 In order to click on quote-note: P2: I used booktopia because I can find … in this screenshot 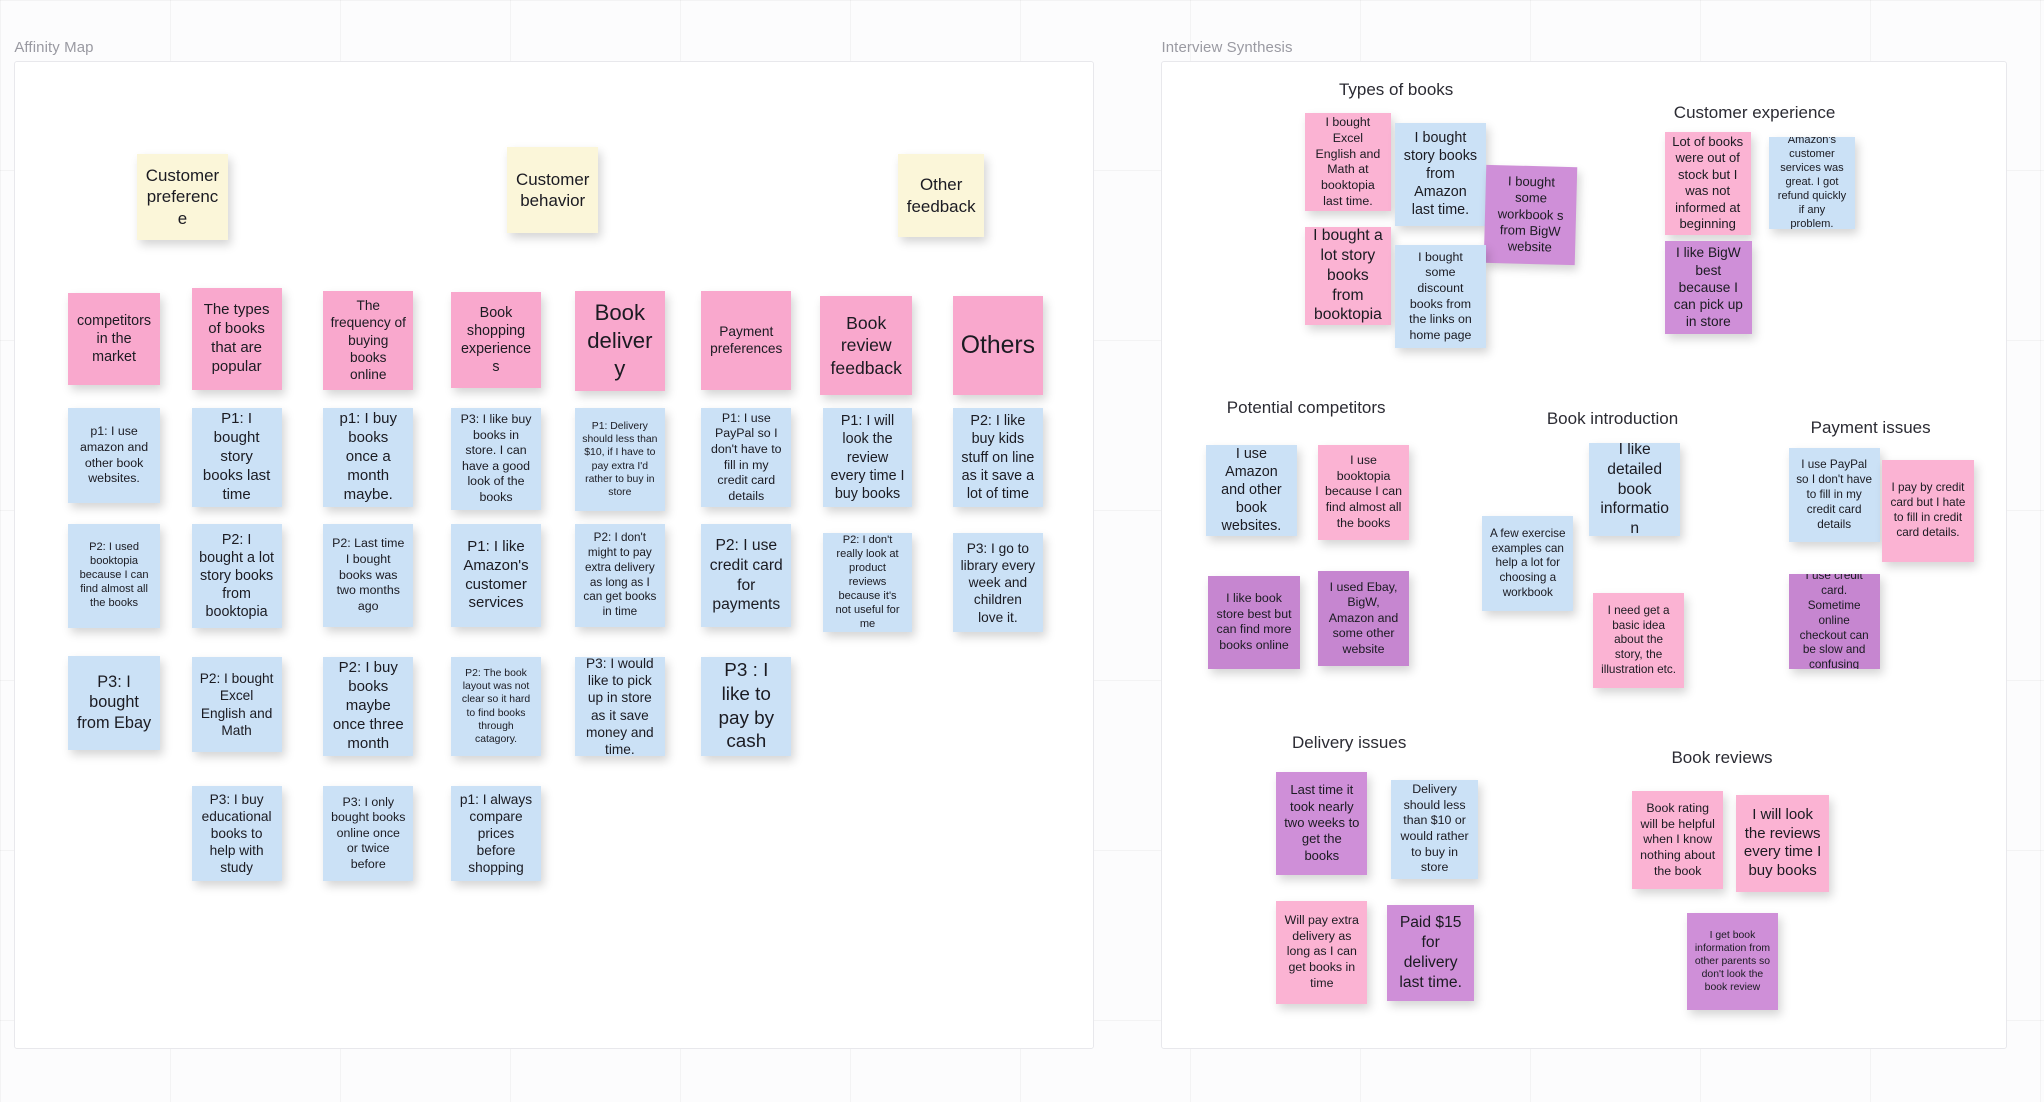, I will do `click(114, 576)`.